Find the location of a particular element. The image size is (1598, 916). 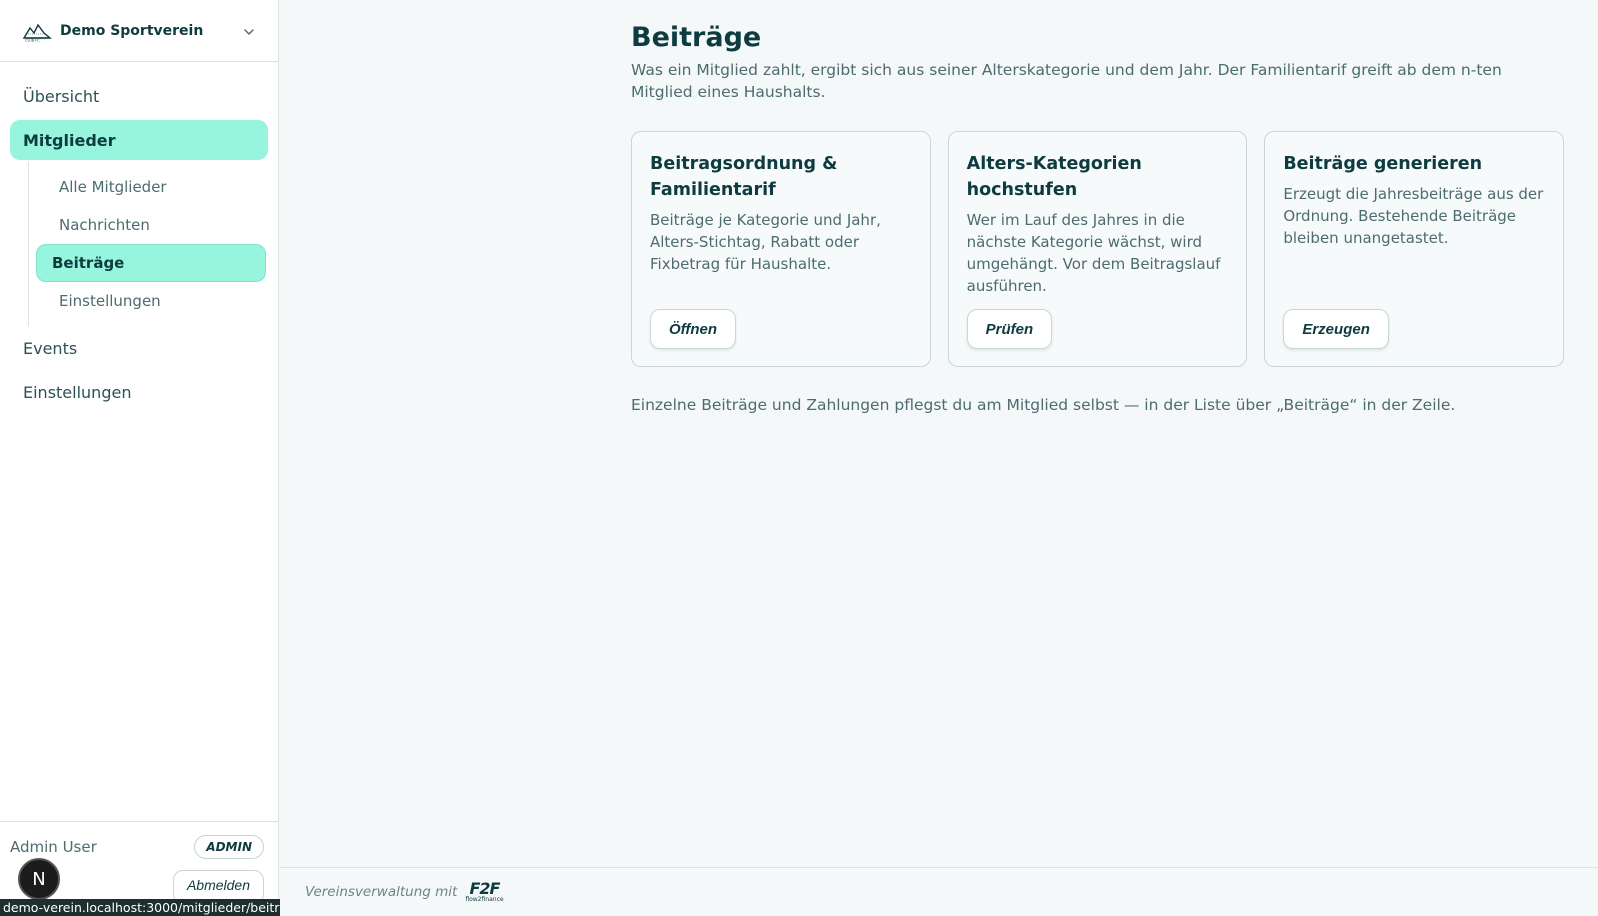

page-footer: Vereinsverwaltung mit F2F flow2finance is located at coordinates (939, 891).